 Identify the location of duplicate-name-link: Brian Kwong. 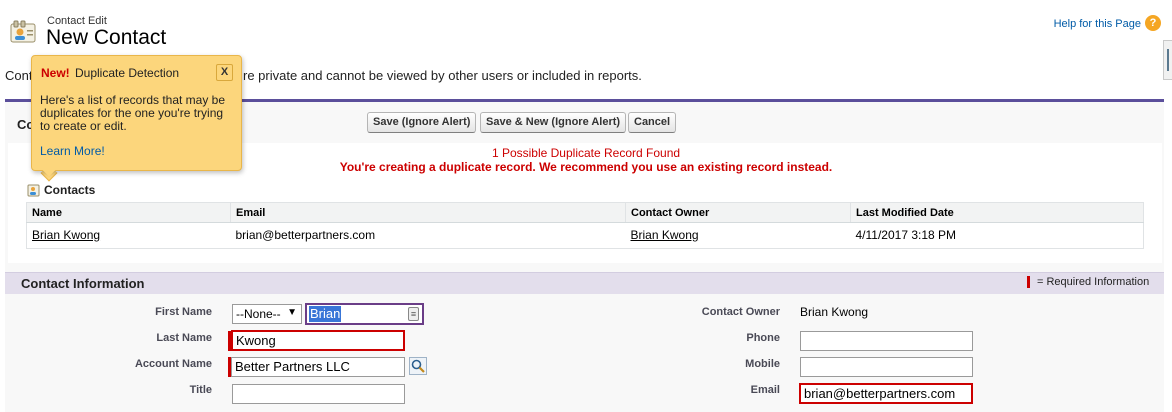
(66, 235).